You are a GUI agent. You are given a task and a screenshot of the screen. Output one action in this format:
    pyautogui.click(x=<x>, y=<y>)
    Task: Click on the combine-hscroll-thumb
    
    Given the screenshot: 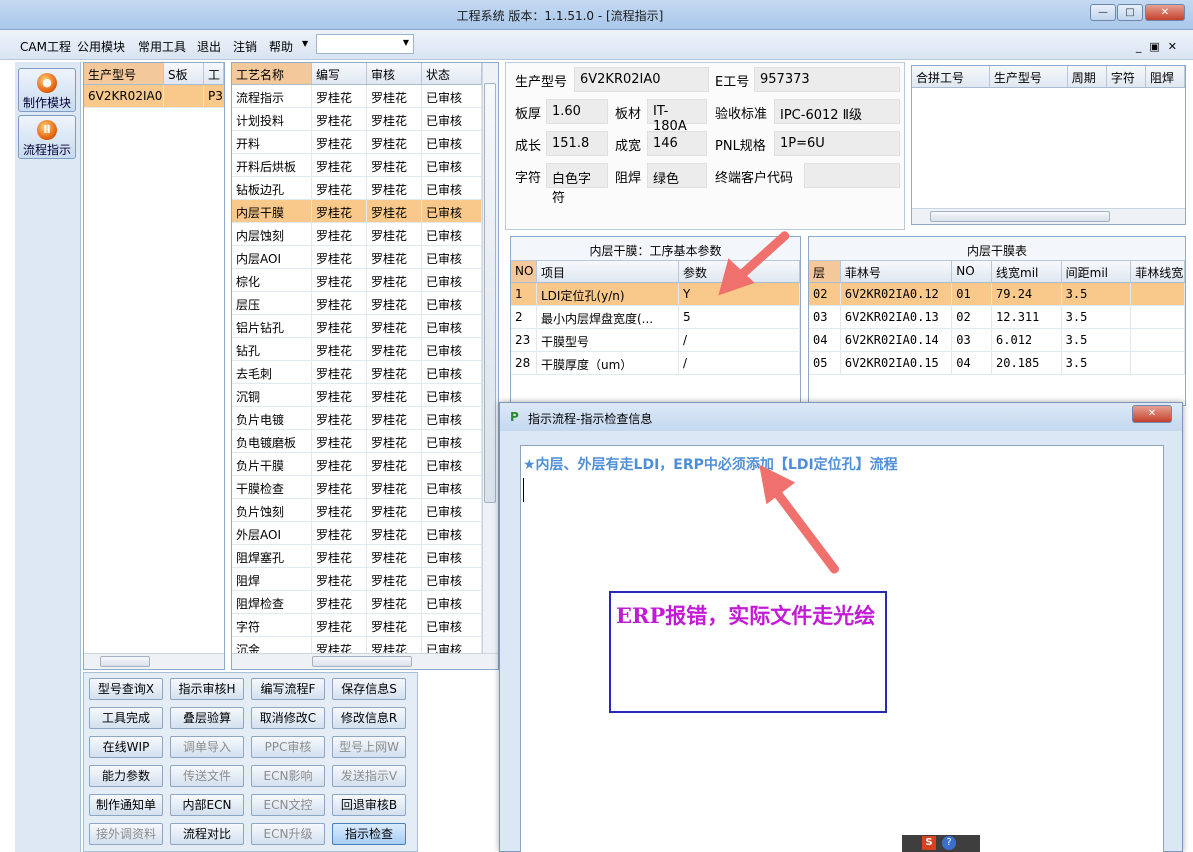 What is the action you would take?
    pyautogui.click(x=1020, y=216)
    